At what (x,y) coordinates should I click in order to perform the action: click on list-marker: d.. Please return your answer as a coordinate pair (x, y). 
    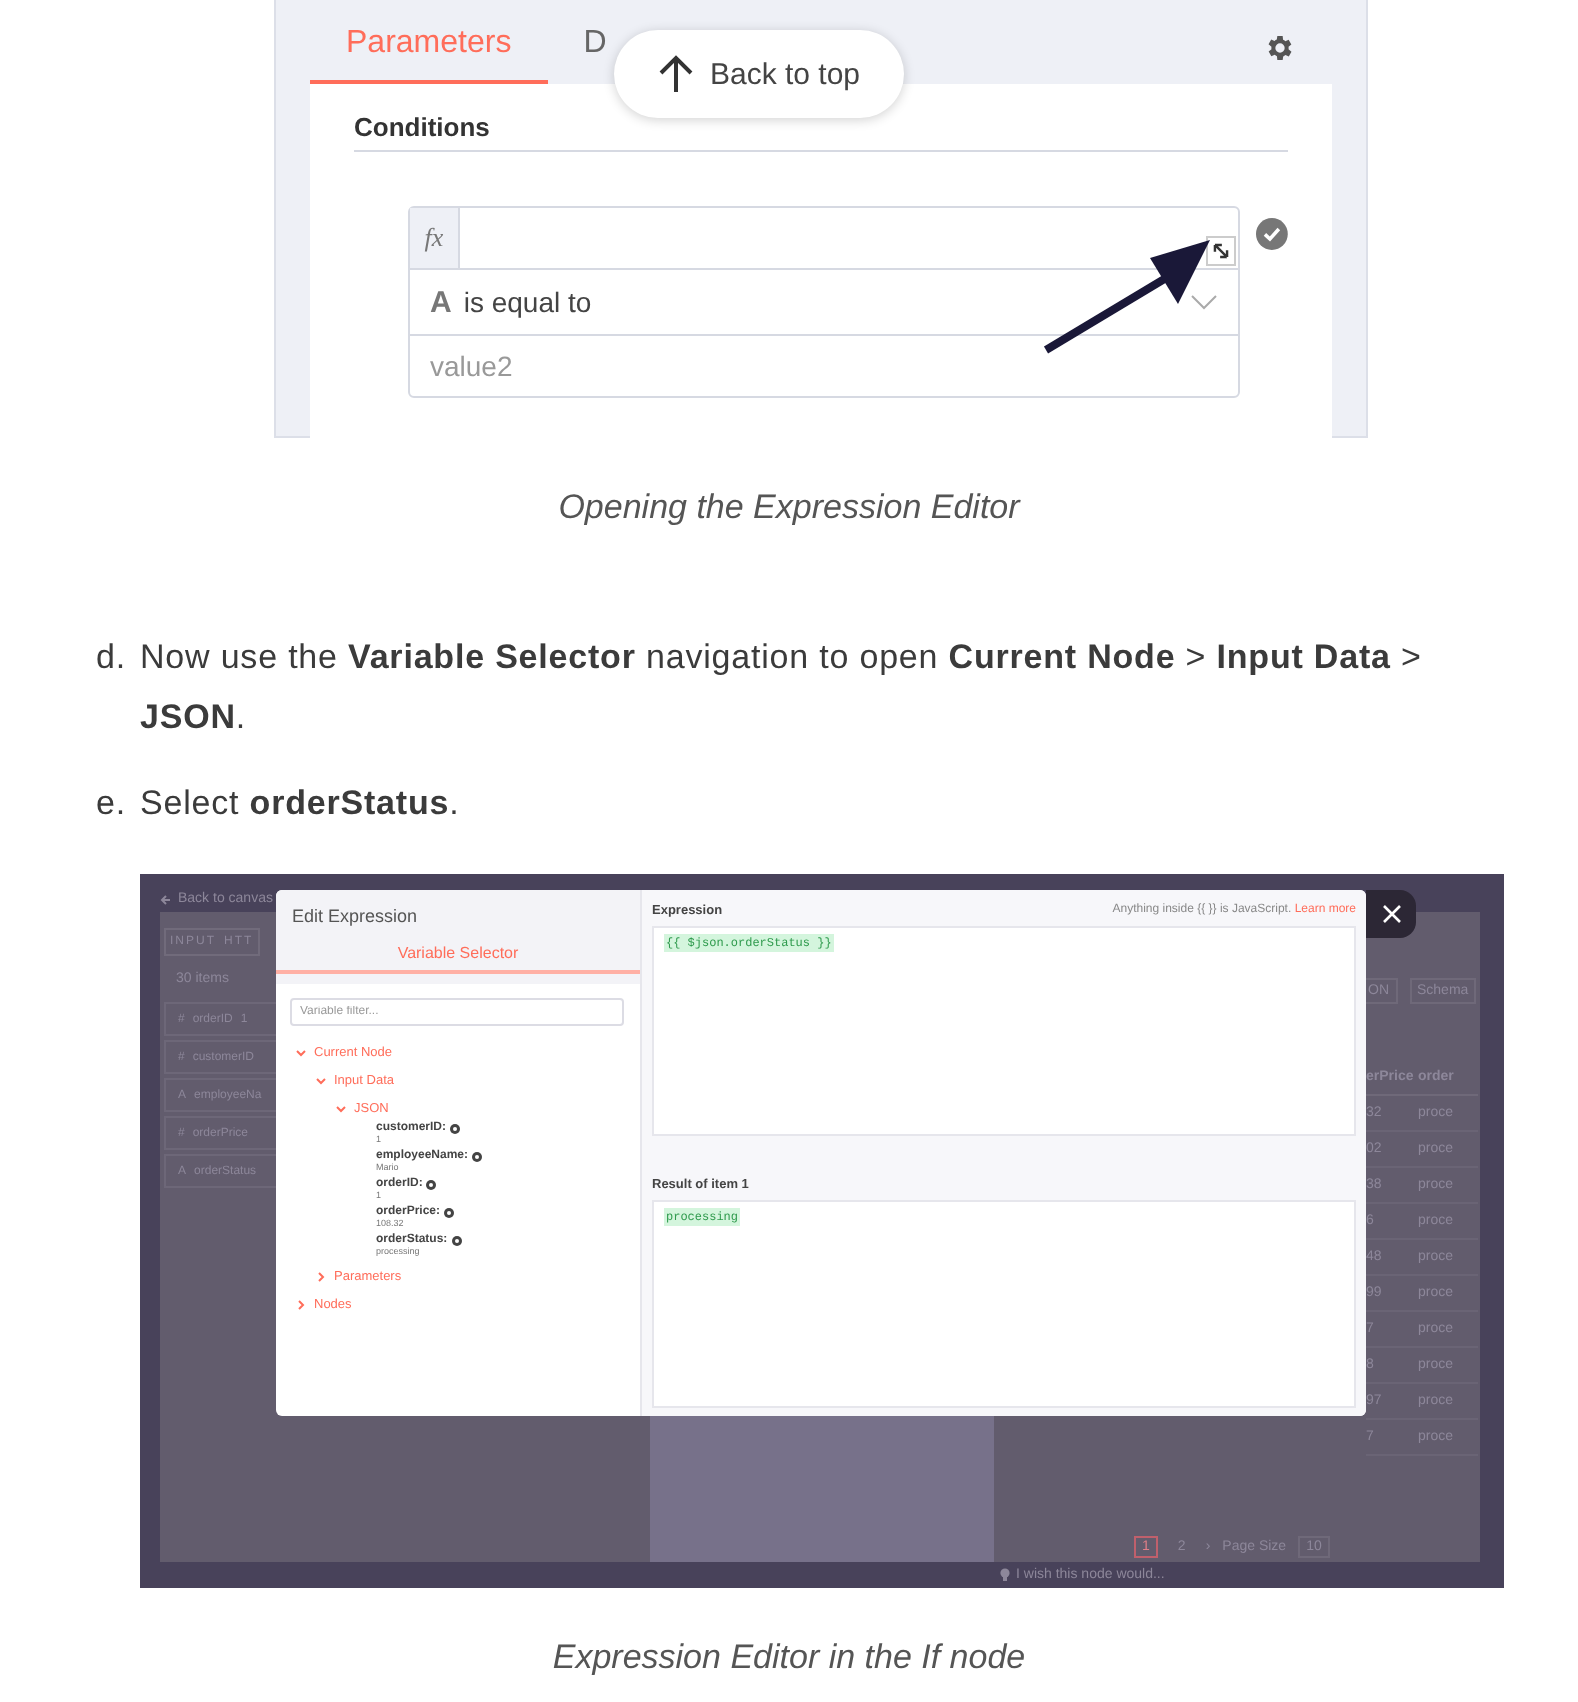
    Looking at the image, I should click on (111, 658).